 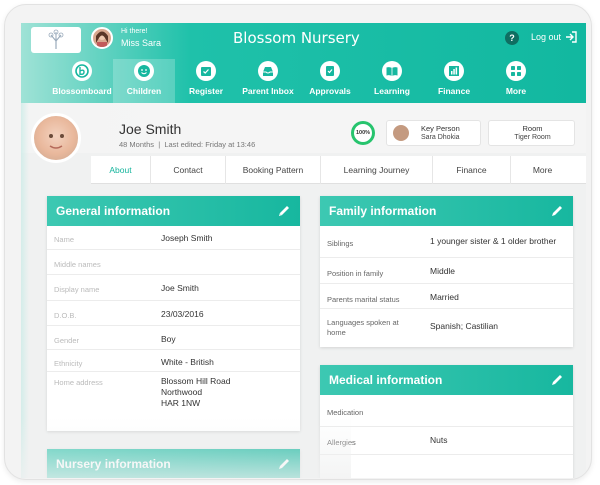 I want to click on row-label: Parents marital status, so click(x=363, y=299).